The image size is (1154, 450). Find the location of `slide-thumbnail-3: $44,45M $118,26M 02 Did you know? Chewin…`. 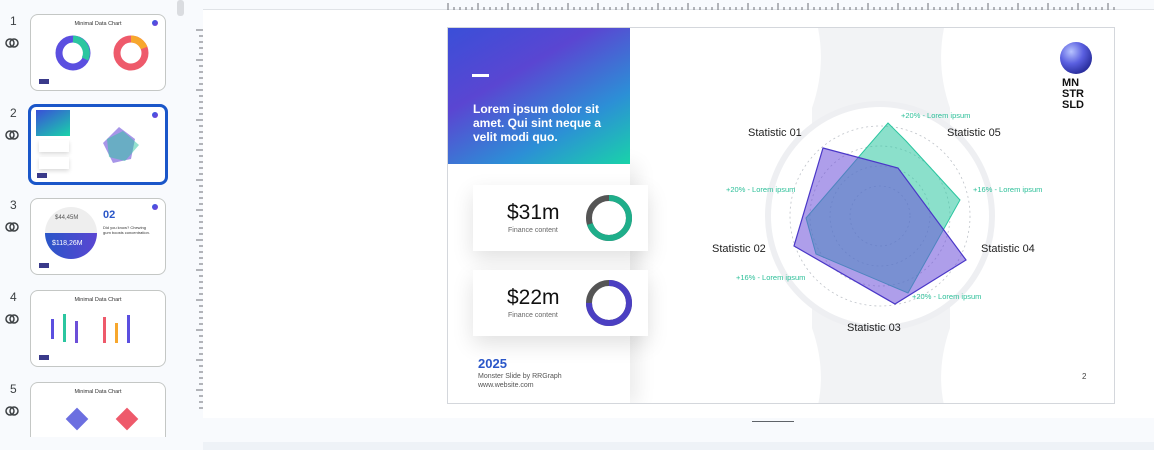

slide-thumbnail-3: $44,45M $118,26M 02 Did you know? Chewin… is located at coordinates (98, 236).